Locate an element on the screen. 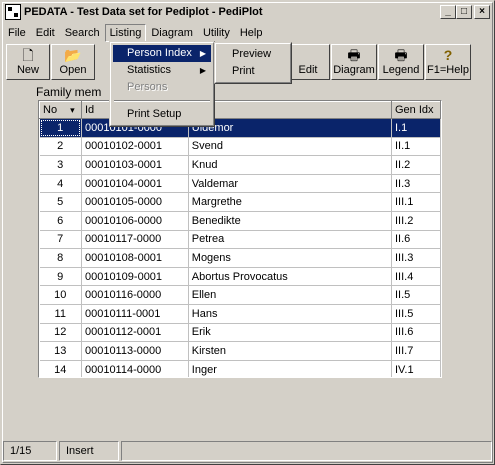 Image resolution: width=495 pixels, height=465 pixels. column-header-name: e is located at coordinates (290, 110).